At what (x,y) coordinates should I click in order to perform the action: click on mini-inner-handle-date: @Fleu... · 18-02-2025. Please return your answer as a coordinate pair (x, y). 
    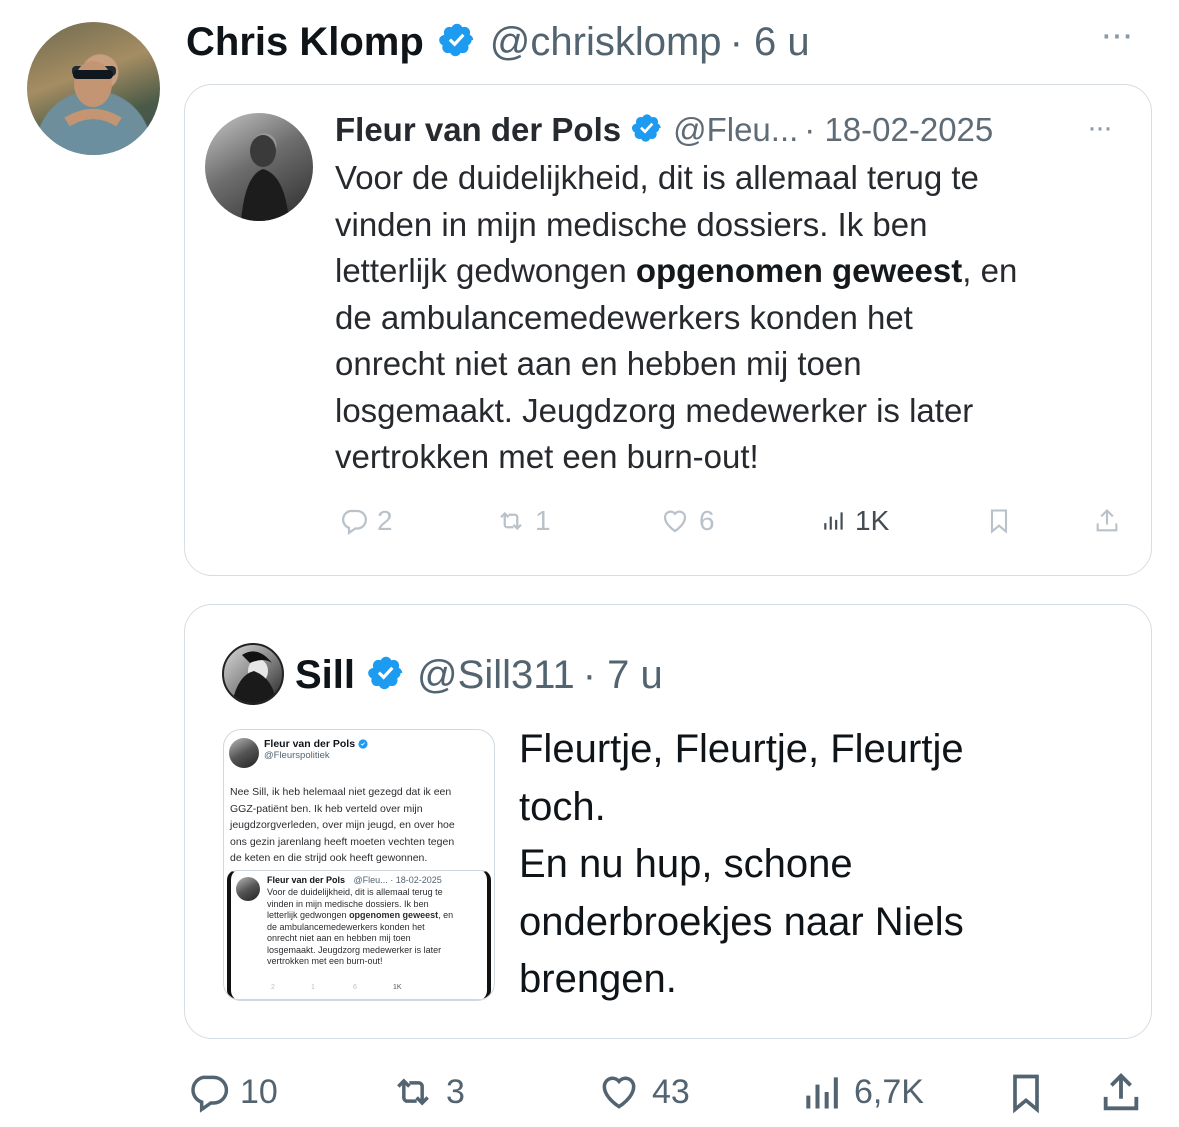
    Looking at the image, I should click on (397, 880).